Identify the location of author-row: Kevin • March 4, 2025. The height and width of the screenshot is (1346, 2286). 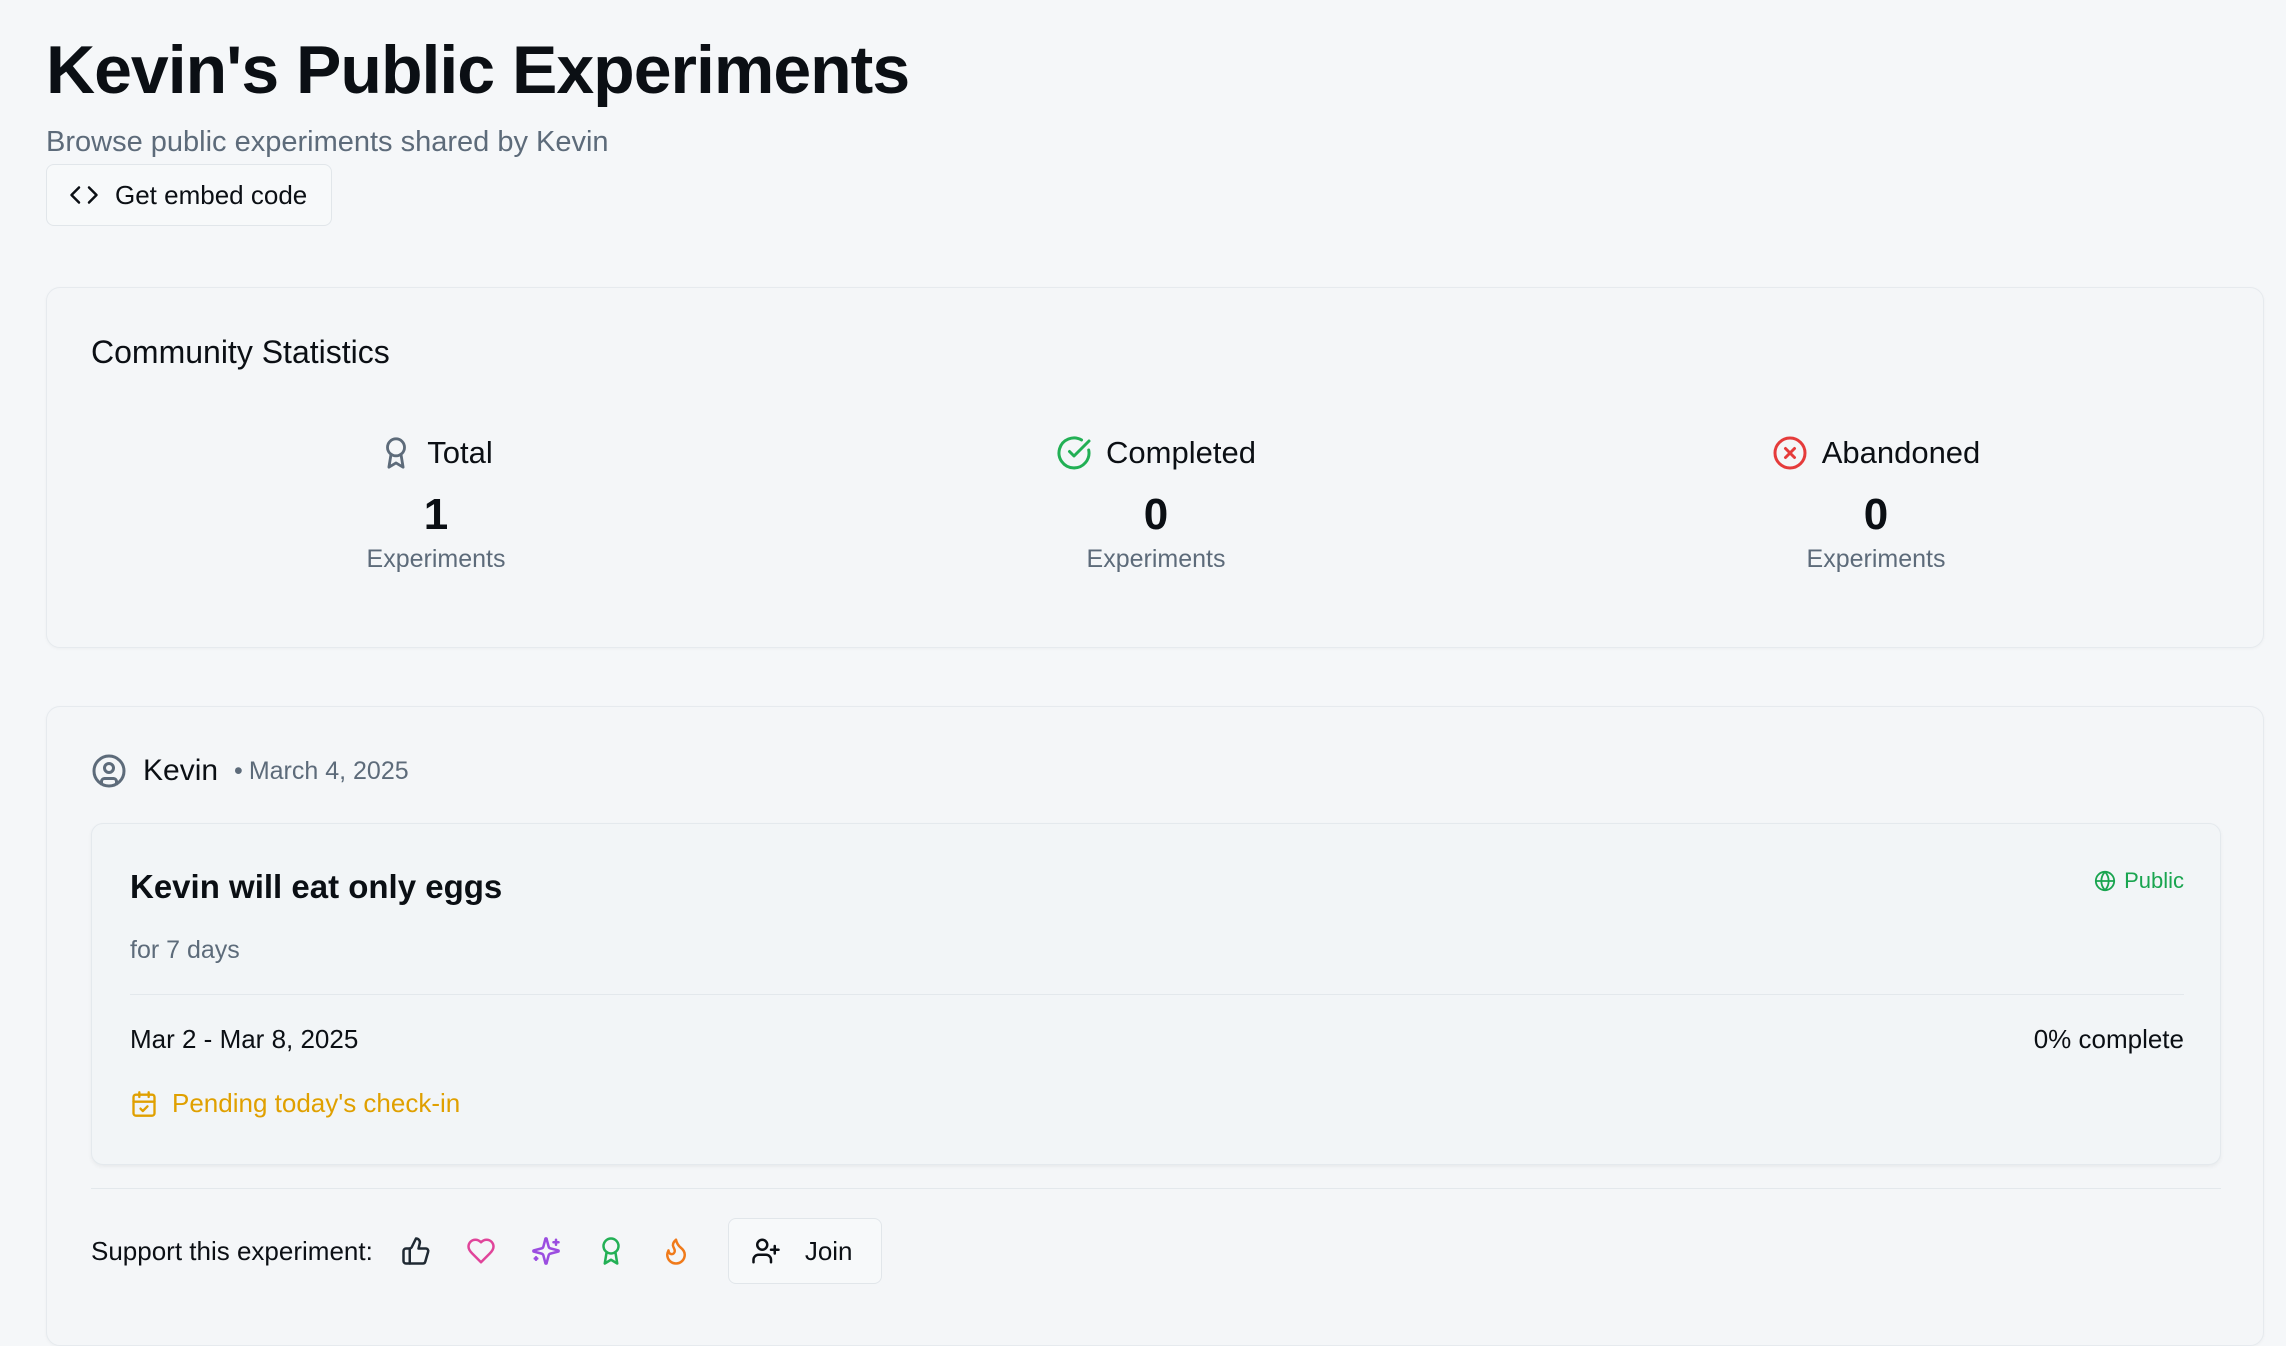
(250, 771).